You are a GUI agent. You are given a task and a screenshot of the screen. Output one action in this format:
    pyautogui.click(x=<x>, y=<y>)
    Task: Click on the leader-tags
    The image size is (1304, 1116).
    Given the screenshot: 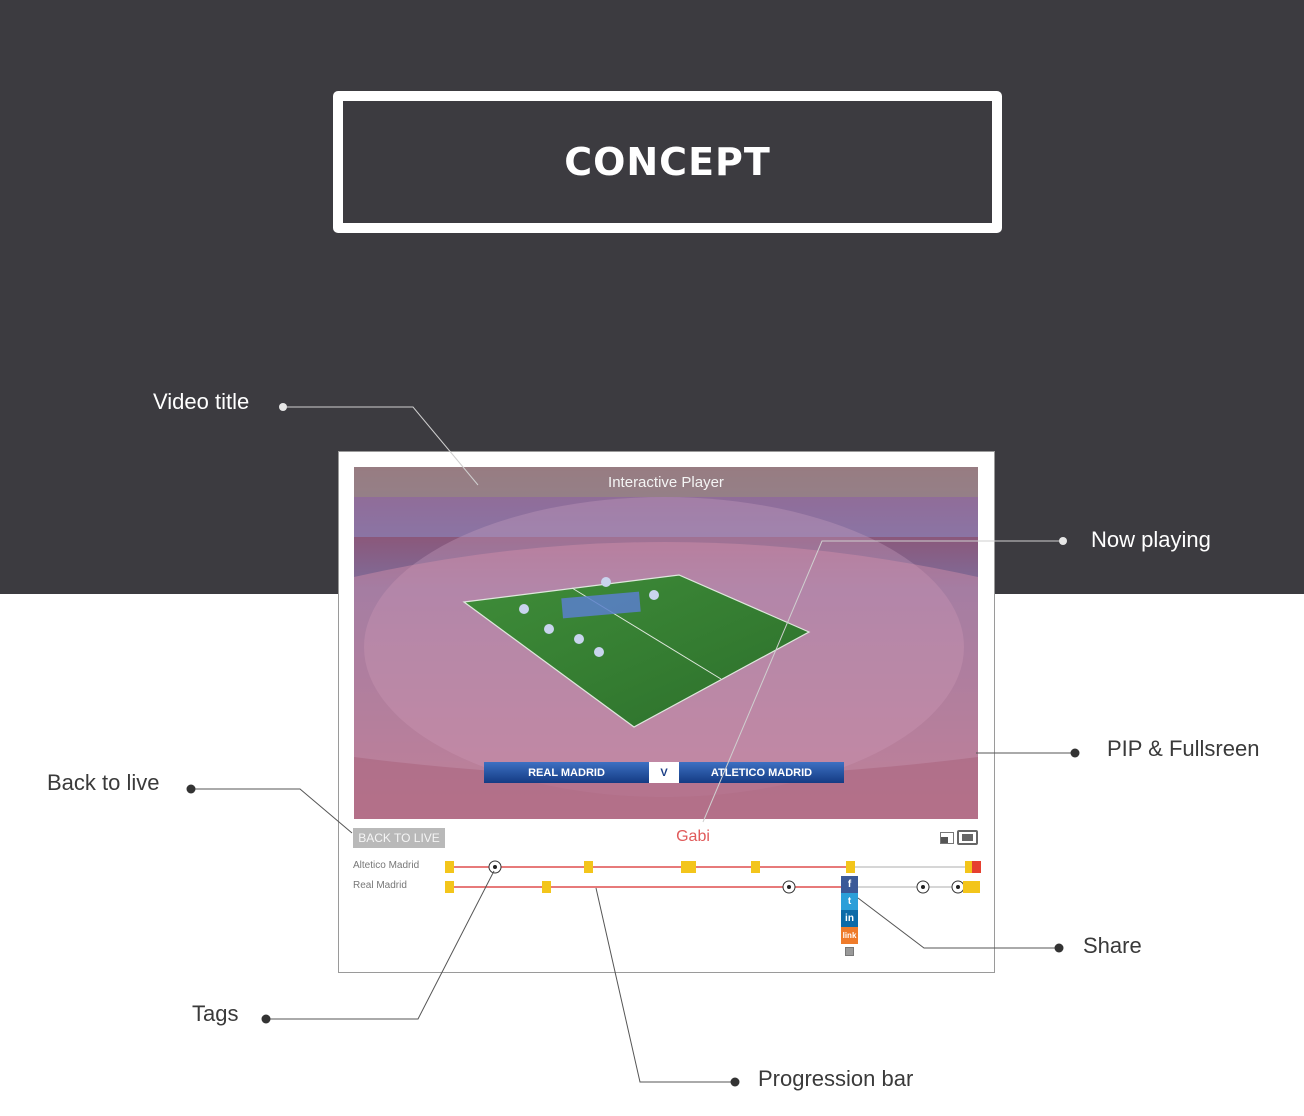 What is the action you would take?
    pyautogui.click(x=380, y=945)
    